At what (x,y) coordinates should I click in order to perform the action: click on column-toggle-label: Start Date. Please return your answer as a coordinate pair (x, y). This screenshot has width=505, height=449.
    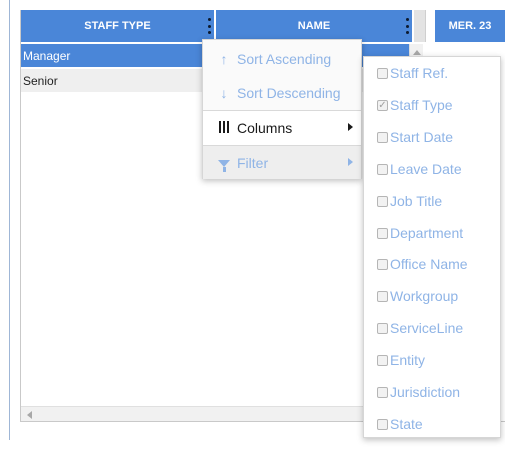
    Looking at the image, I should click on (422, 137).